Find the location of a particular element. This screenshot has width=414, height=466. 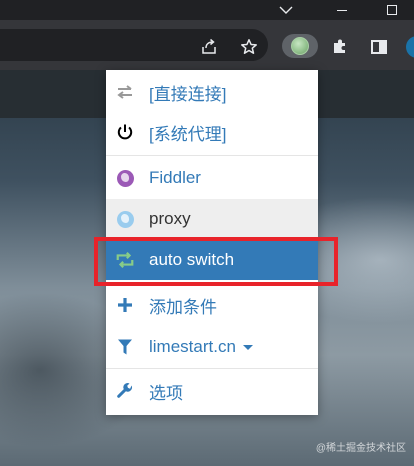

menu-item-label: 选项 is located at coordinates (166, 393).